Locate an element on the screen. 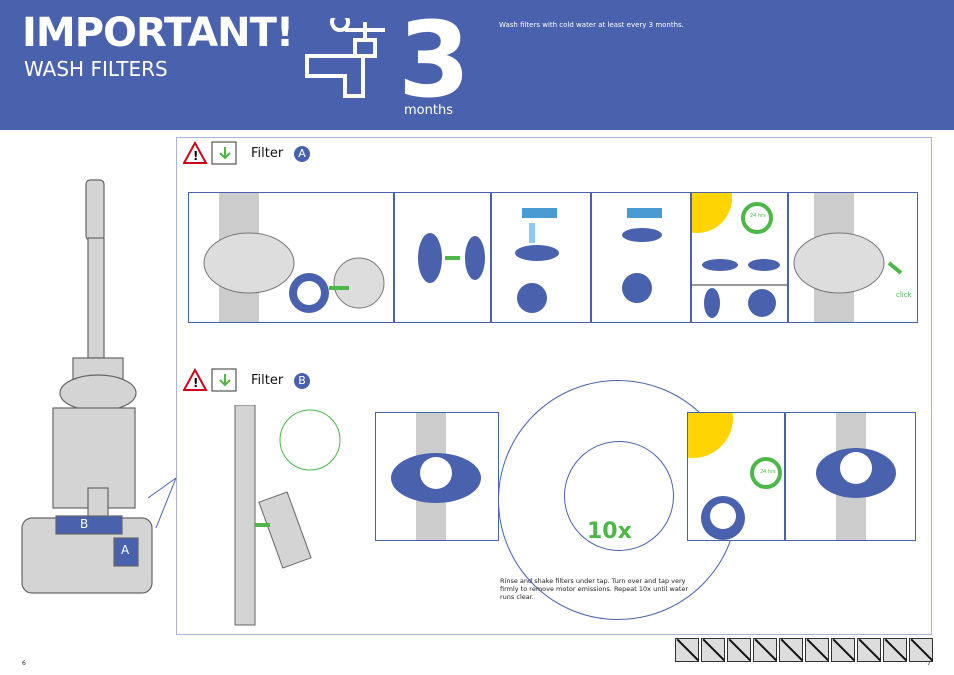 The height and width of the screenshot is (675, 954). no-microwave-icon is located at coordinates (843, 650).